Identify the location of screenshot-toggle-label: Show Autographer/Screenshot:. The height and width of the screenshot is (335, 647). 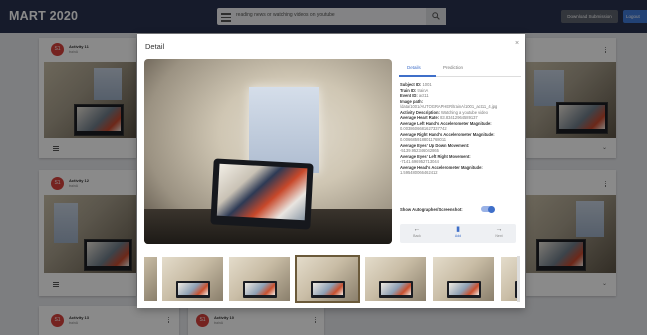
(431, 209).